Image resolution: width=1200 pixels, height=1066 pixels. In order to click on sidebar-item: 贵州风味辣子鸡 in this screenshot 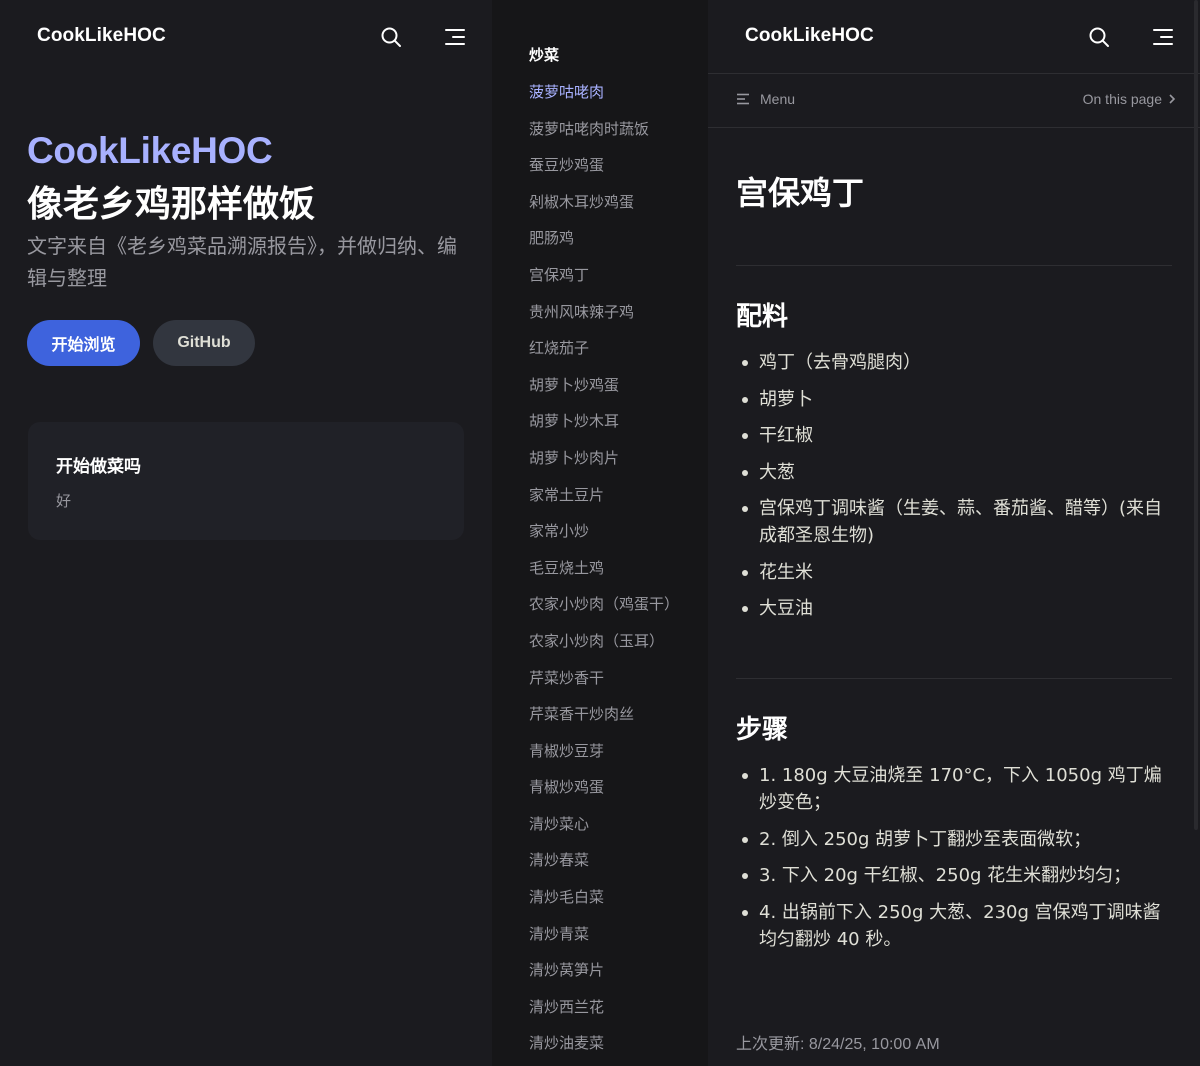, I will do `click(604, 318)`.